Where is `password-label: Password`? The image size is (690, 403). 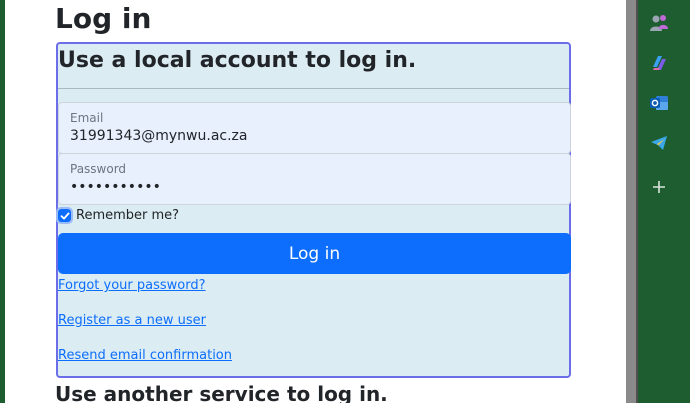 password-label: Password is located at coordinates (98, 169).